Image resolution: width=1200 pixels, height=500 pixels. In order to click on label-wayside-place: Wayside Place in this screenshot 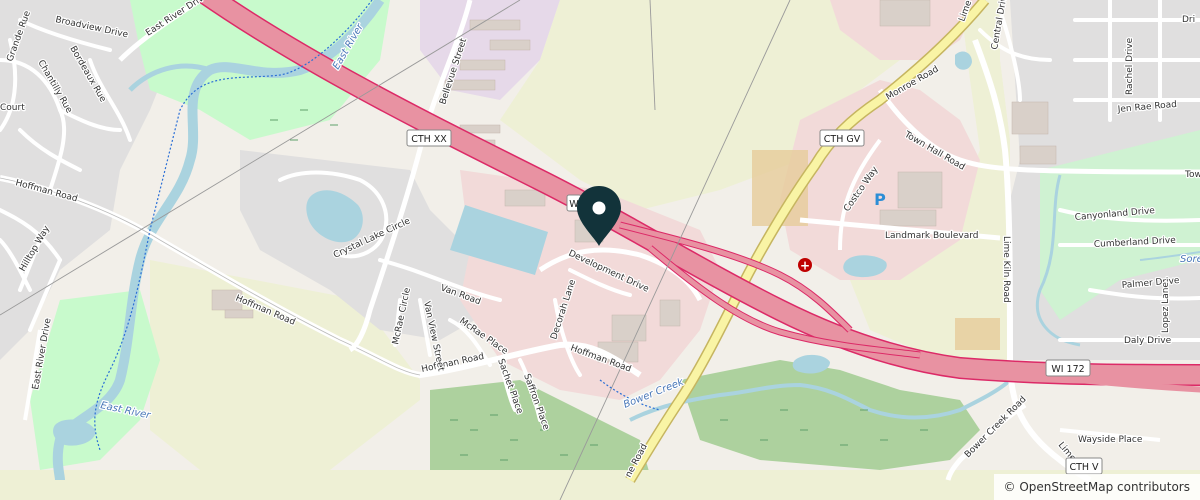, I will do `click(1110, 440)`.